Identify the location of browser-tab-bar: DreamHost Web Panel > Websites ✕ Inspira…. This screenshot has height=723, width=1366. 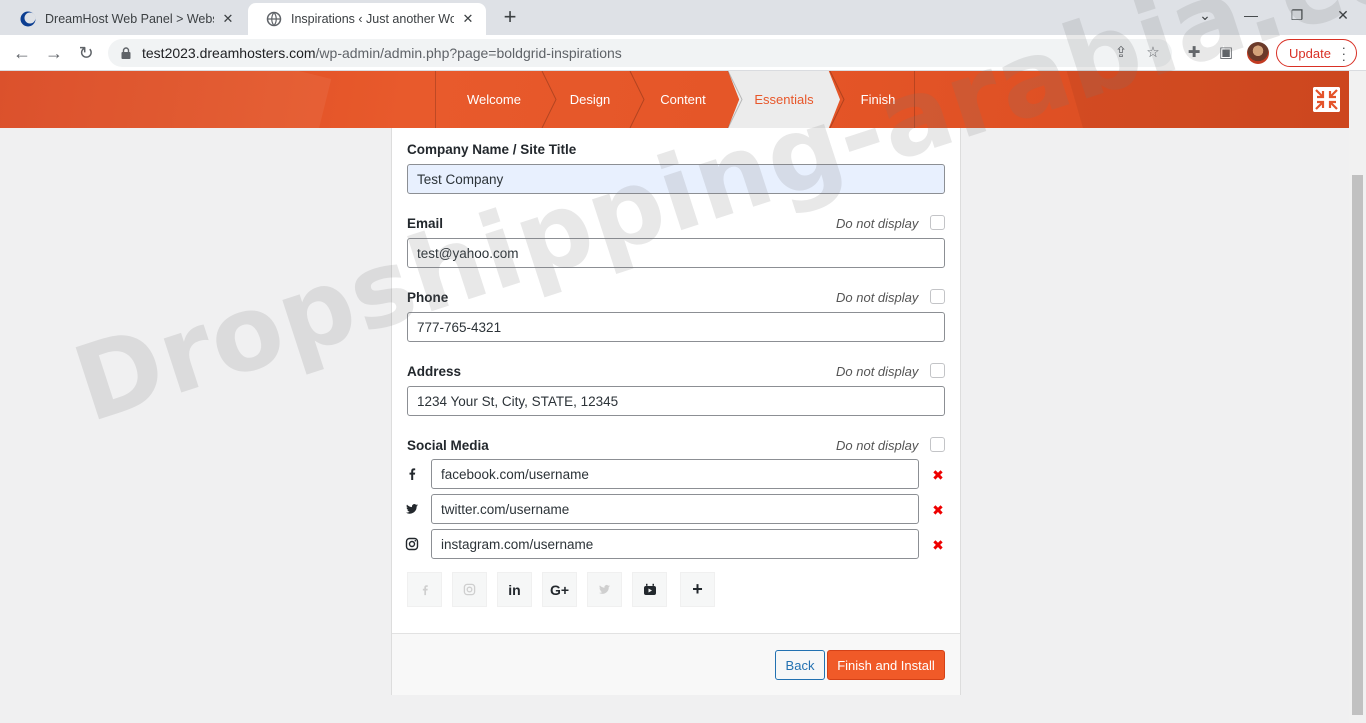
(683, 17).